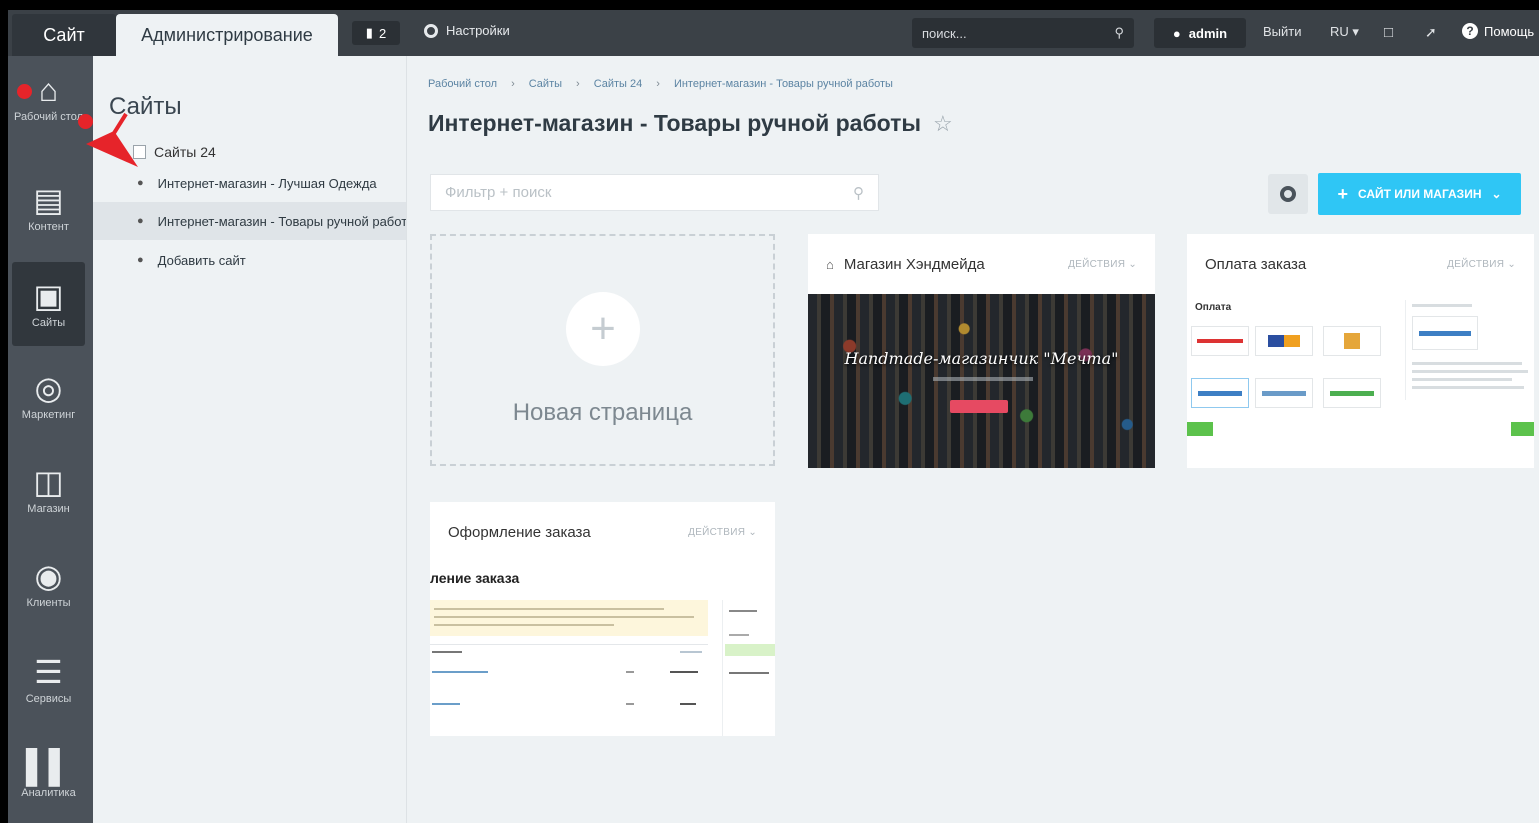  What do you see at coordinates (112, 139) in the screenshot?
I see `annotation-arrow` at bounding box center [112, 139].